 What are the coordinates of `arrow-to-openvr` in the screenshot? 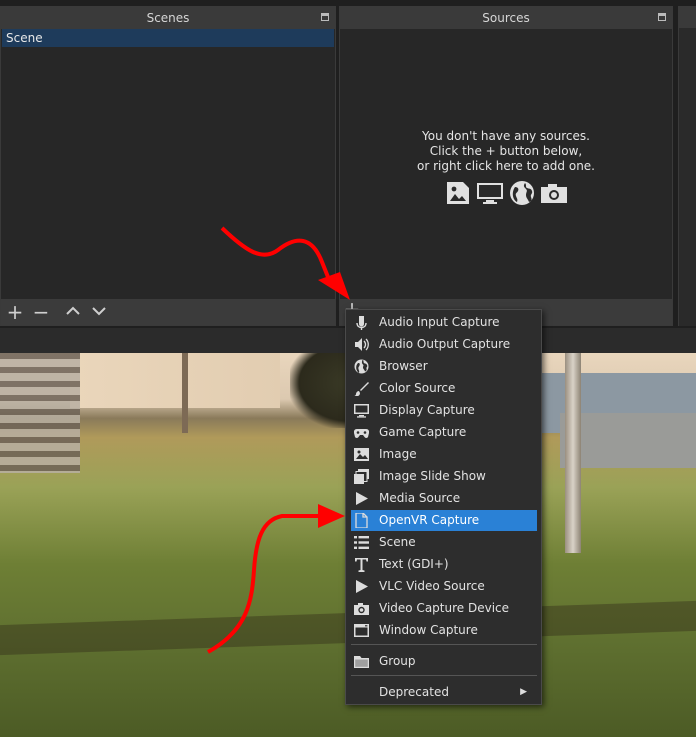 It's located at (264, 584).